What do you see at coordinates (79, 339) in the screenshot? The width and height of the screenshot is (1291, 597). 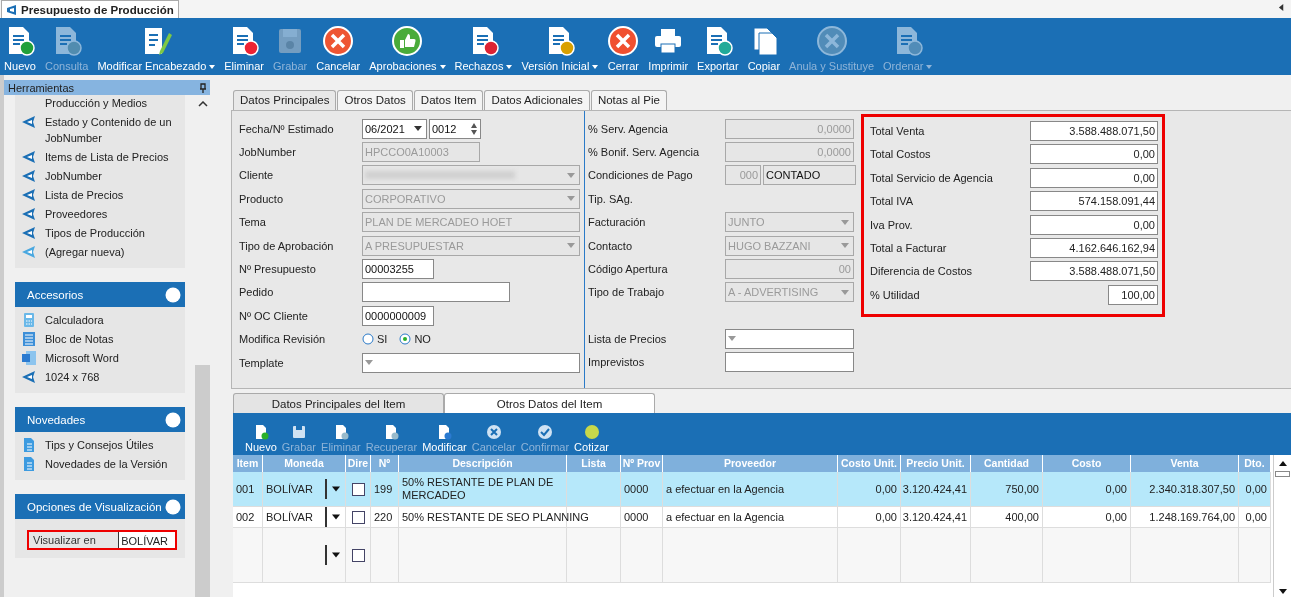 I see `sidebar-link: Bloc de Notas` at bounding box center [79, 339].